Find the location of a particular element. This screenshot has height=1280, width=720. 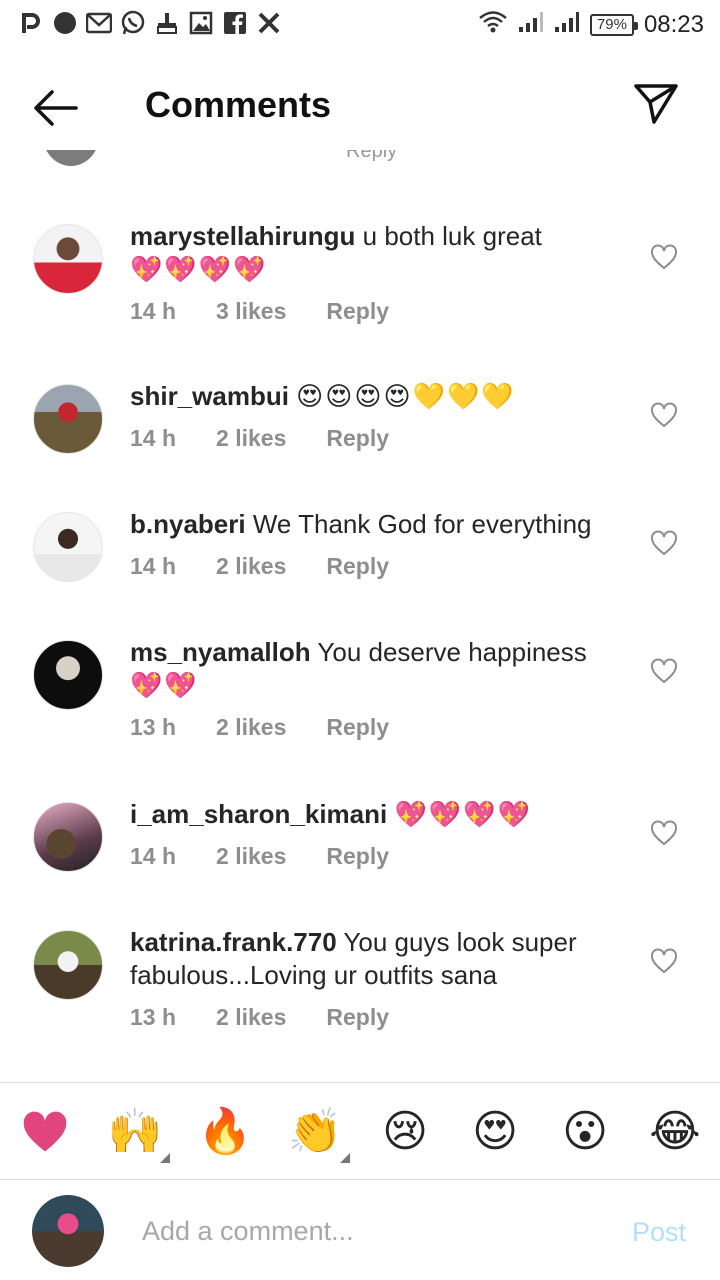

x-icon is located at coordinates (269, 23).